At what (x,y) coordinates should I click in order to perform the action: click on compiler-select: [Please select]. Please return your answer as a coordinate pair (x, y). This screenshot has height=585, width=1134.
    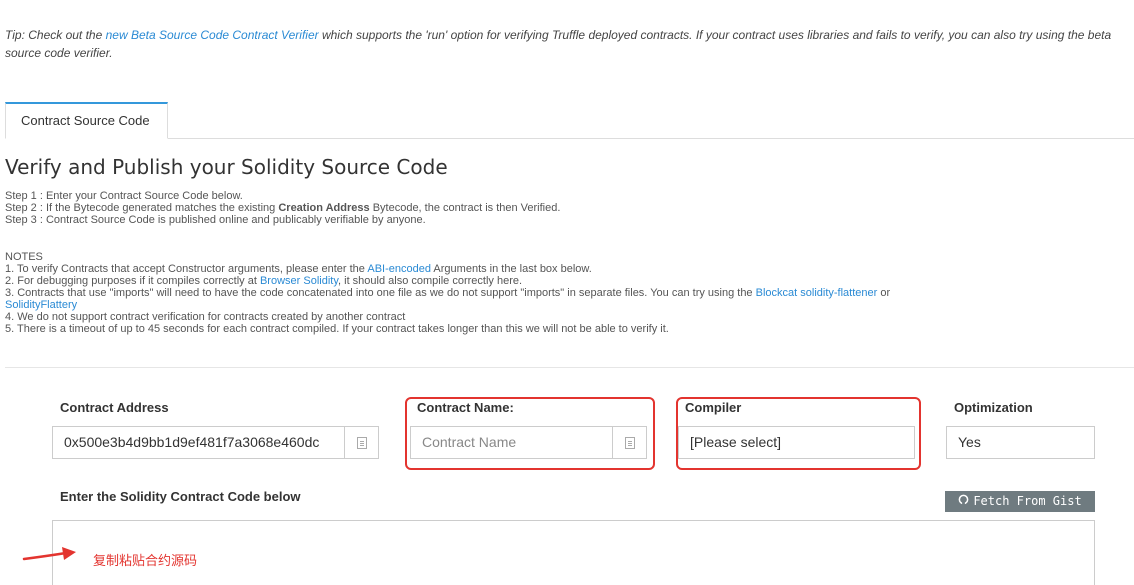
    Looking at the image, I should click on (796, 442).